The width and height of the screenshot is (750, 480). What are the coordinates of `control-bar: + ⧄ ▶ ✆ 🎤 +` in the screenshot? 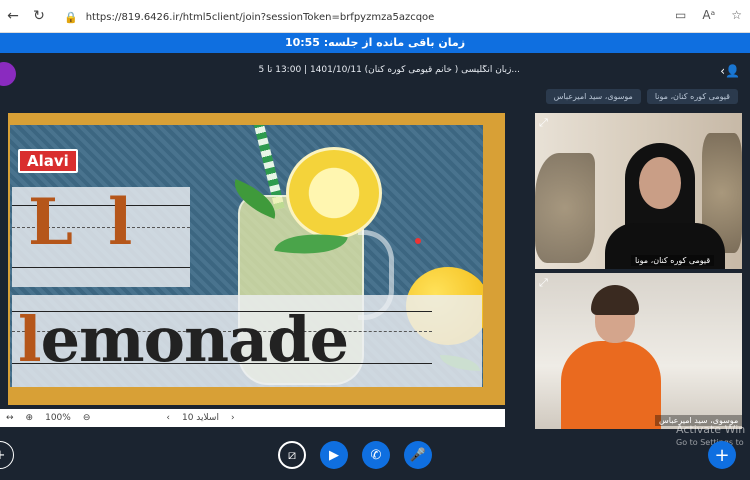 It's located at (375, 456).